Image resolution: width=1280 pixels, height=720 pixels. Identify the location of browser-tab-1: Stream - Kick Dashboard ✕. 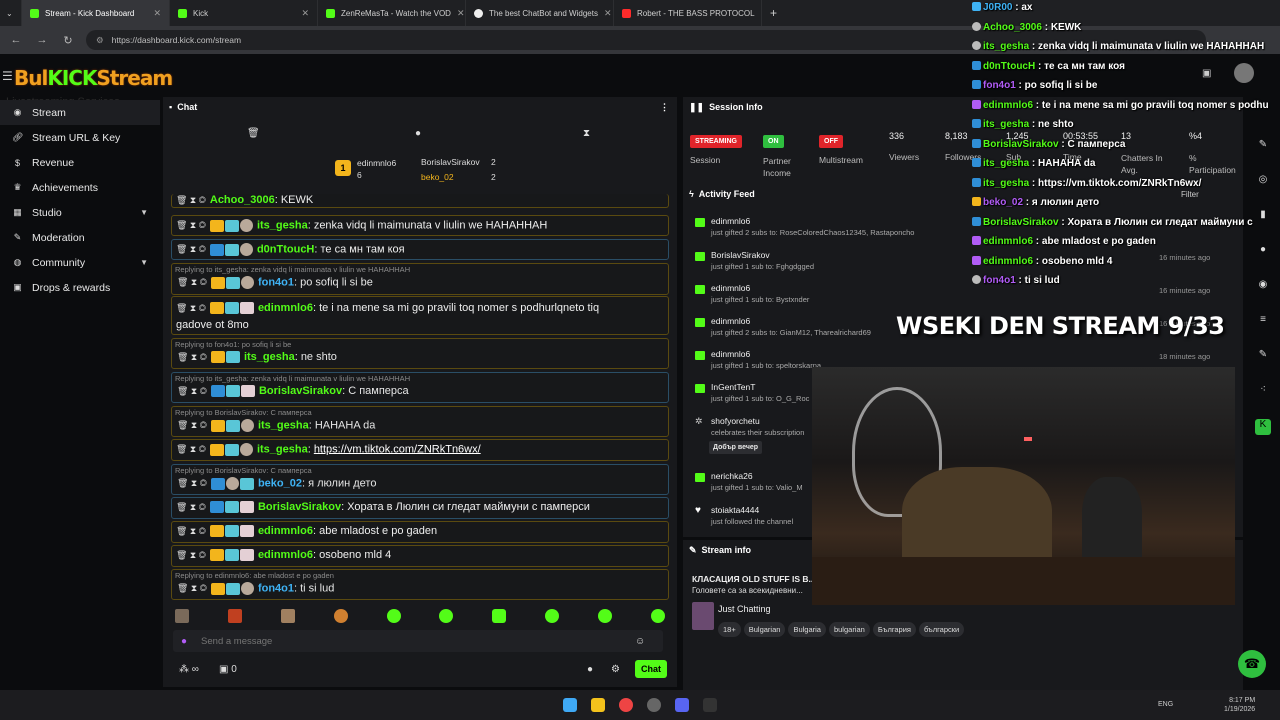
(96, 13).